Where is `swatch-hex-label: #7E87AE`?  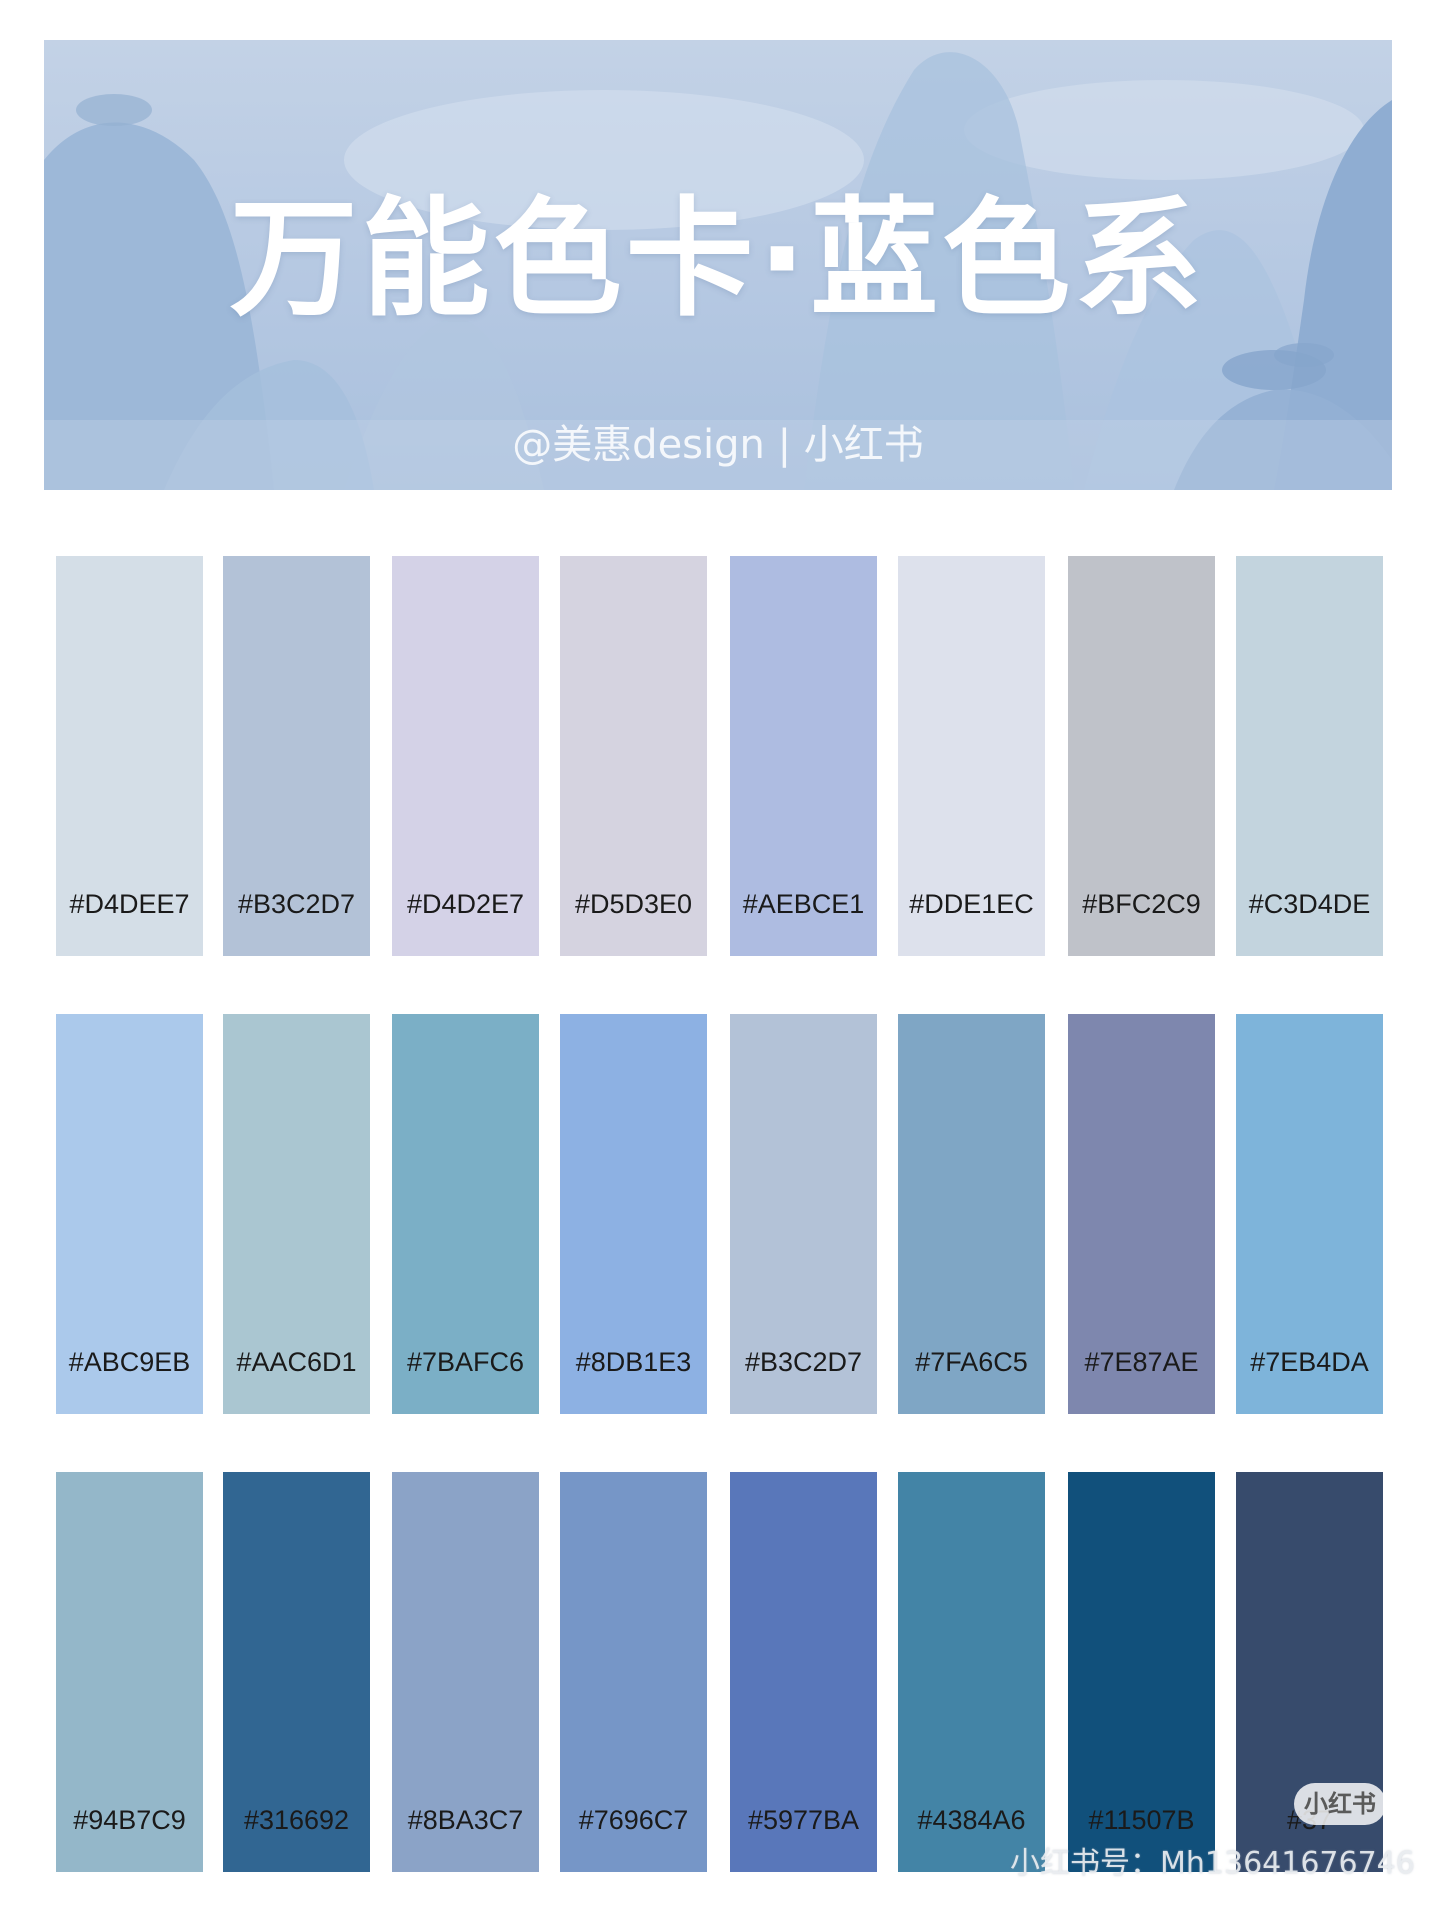
swatch-hex-label: #7E87AE is located at coordinates (1141, 1362).